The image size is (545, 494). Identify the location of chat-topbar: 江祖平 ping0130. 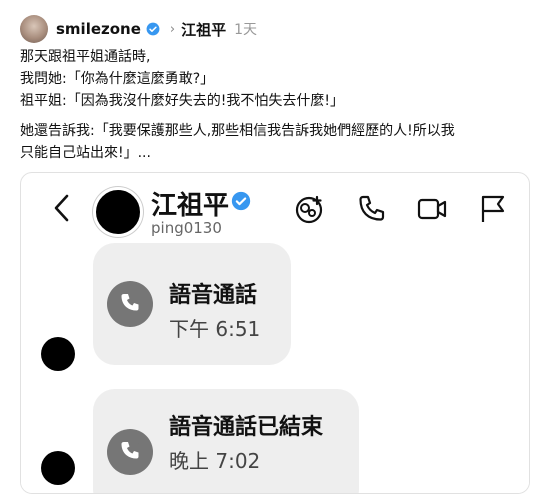
(275, 208).